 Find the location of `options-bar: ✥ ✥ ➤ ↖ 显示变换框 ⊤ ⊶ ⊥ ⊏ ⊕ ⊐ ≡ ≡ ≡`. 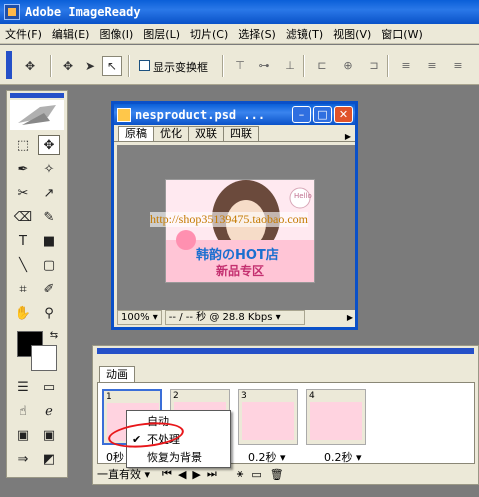

options-bar: ✥ ✥ ➤ ↖ 显示变换框 ⊤ ⊶ ⊥ ⊏ ⊕ ⊐ ≡ ≡ ≡ is located at coordinates (239, 65).